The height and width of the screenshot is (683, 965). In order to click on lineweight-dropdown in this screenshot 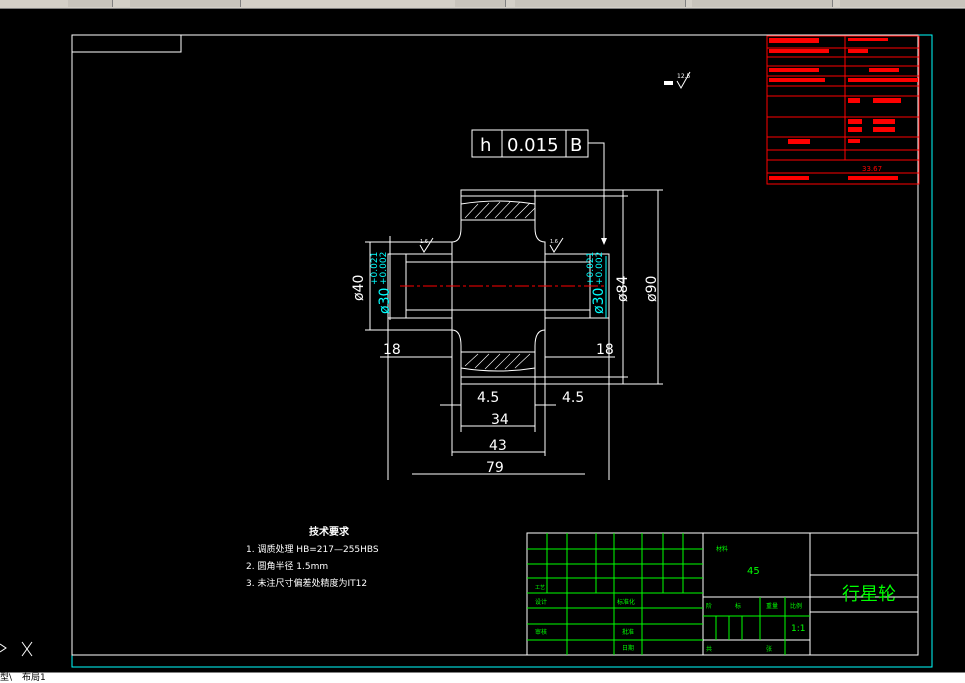, I will do `click(902, 3)`.